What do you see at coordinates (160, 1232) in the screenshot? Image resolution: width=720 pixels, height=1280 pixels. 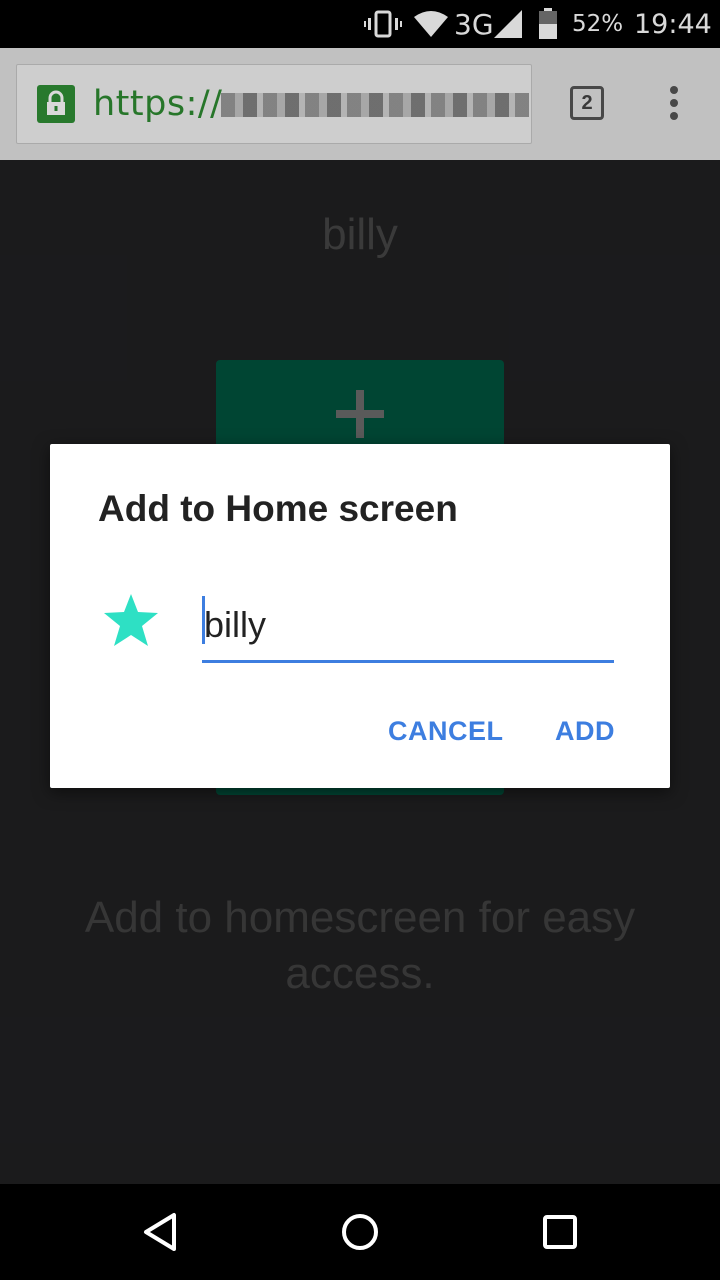 I see `back-icon` at bounding box center [160, 1232].